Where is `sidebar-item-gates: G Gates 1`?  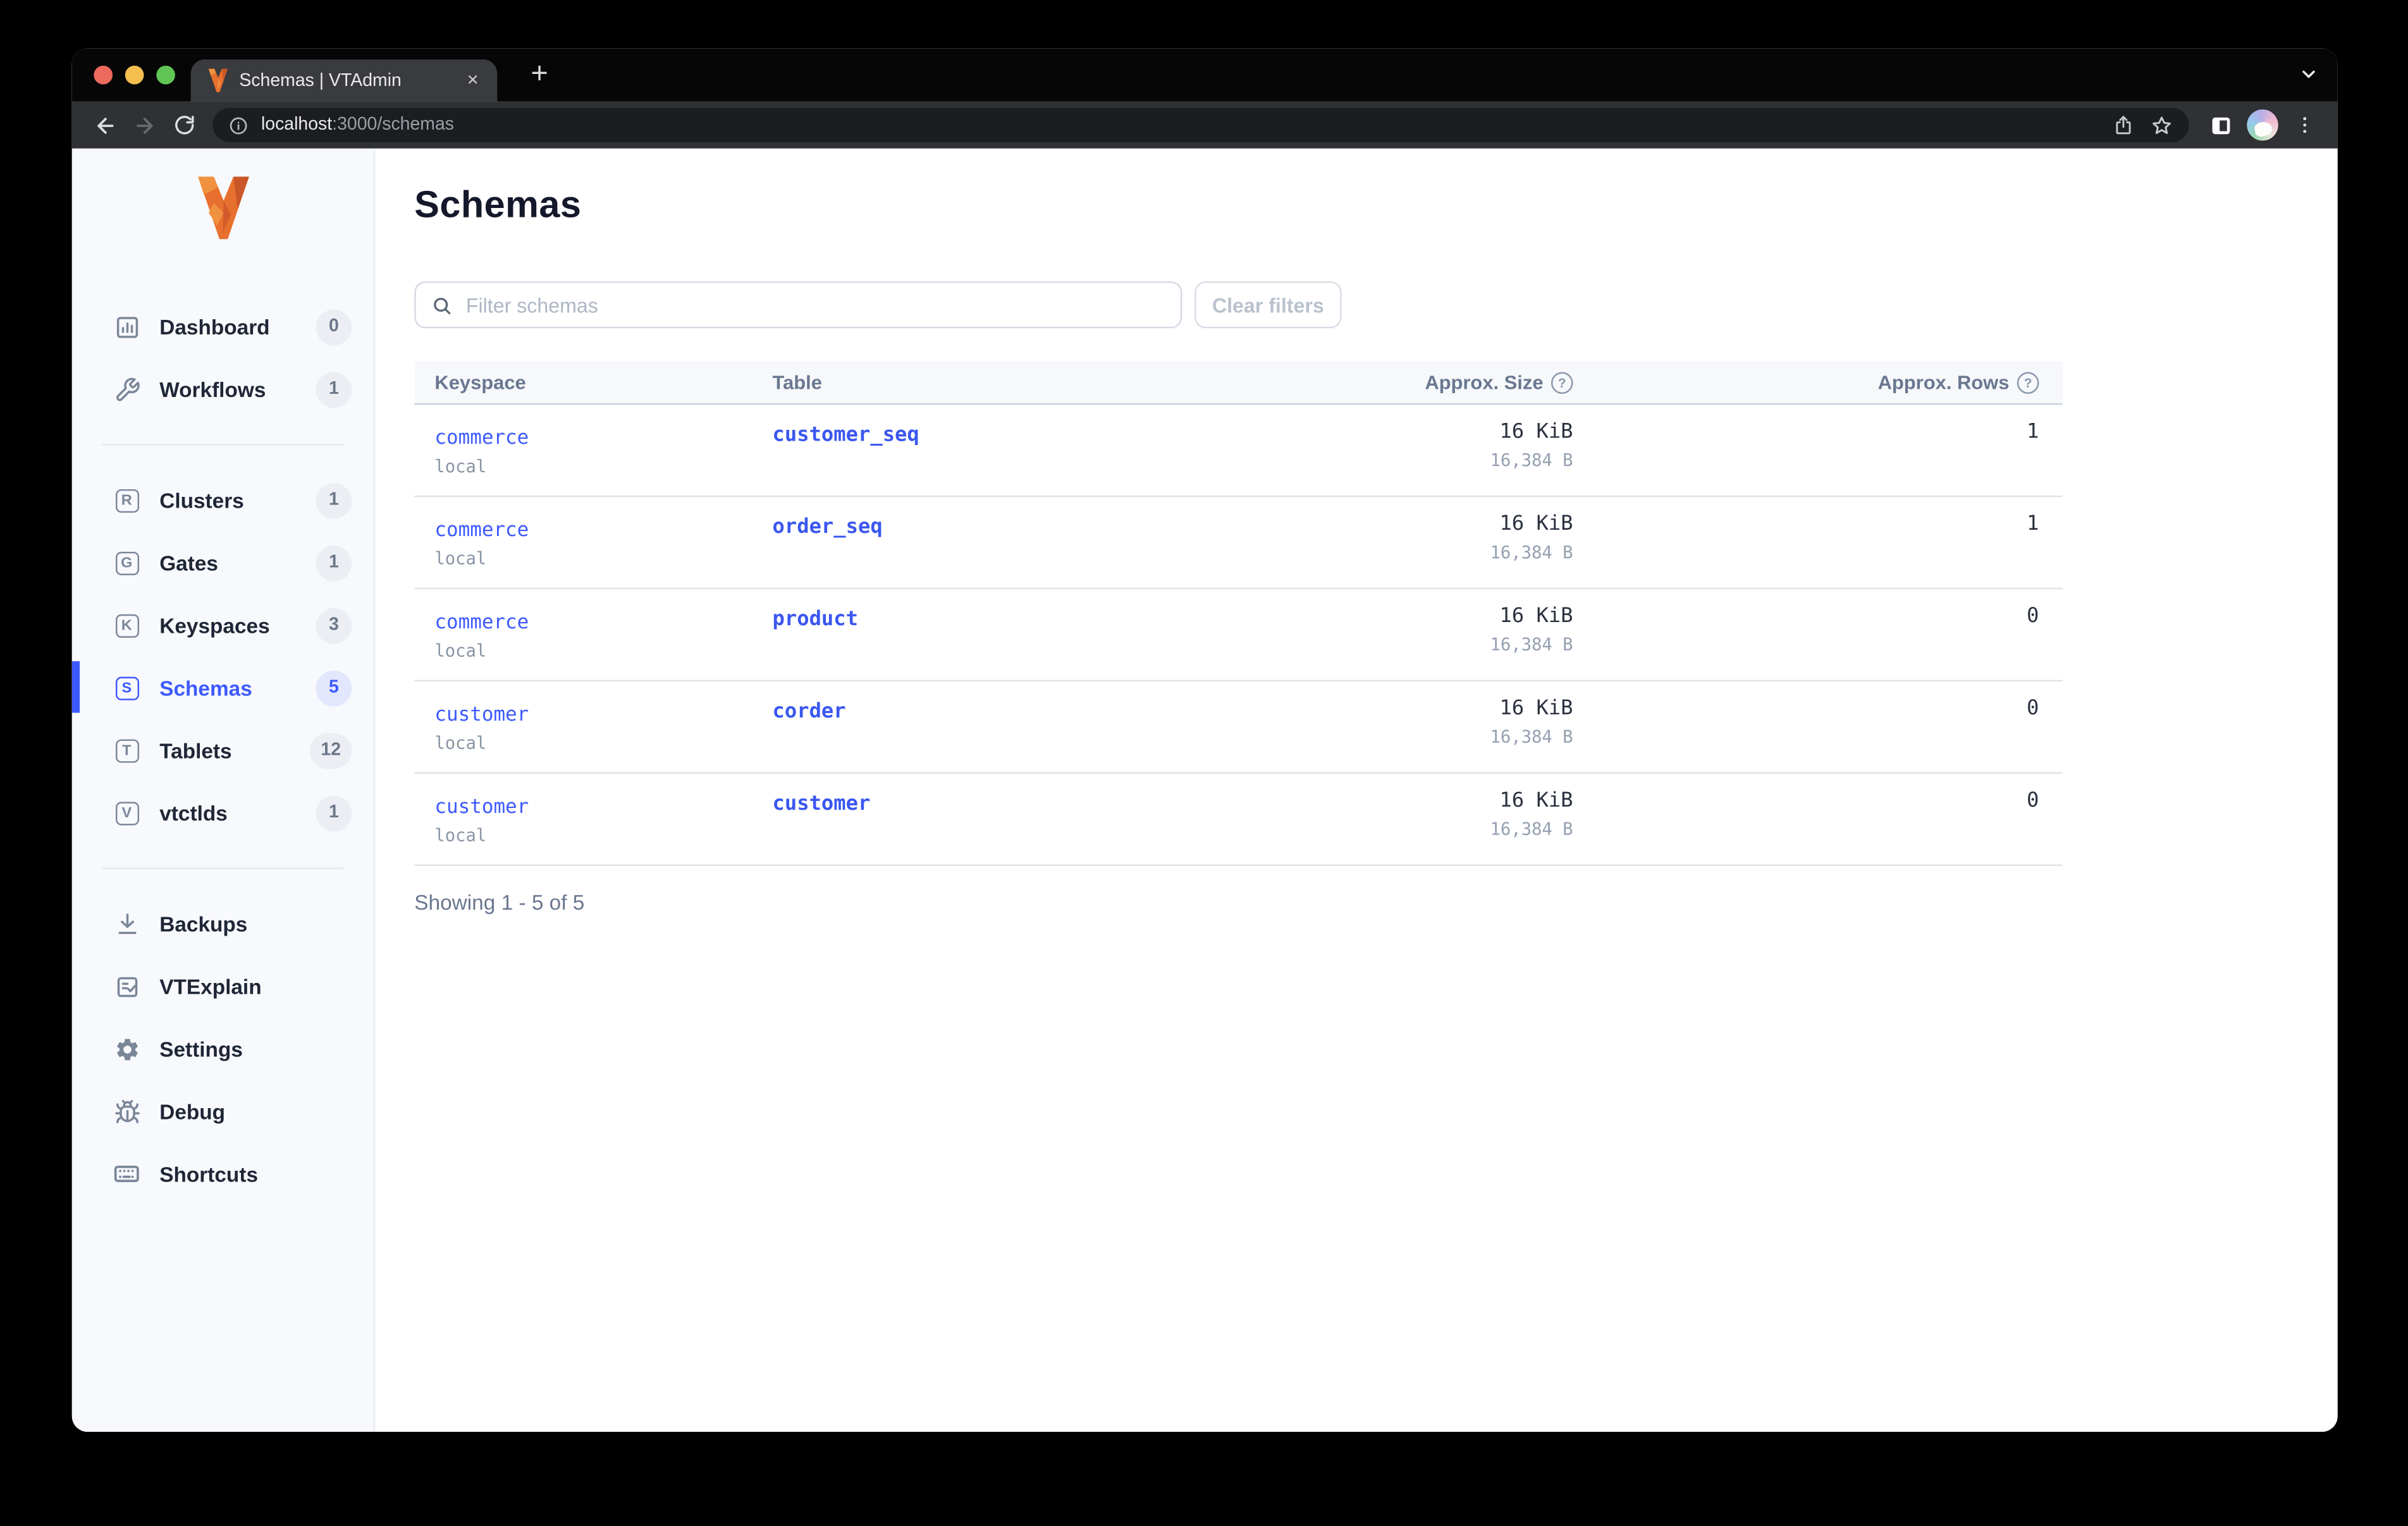
sidebar-item-gates: G Gates 1 is located at coordinates (223, 563).